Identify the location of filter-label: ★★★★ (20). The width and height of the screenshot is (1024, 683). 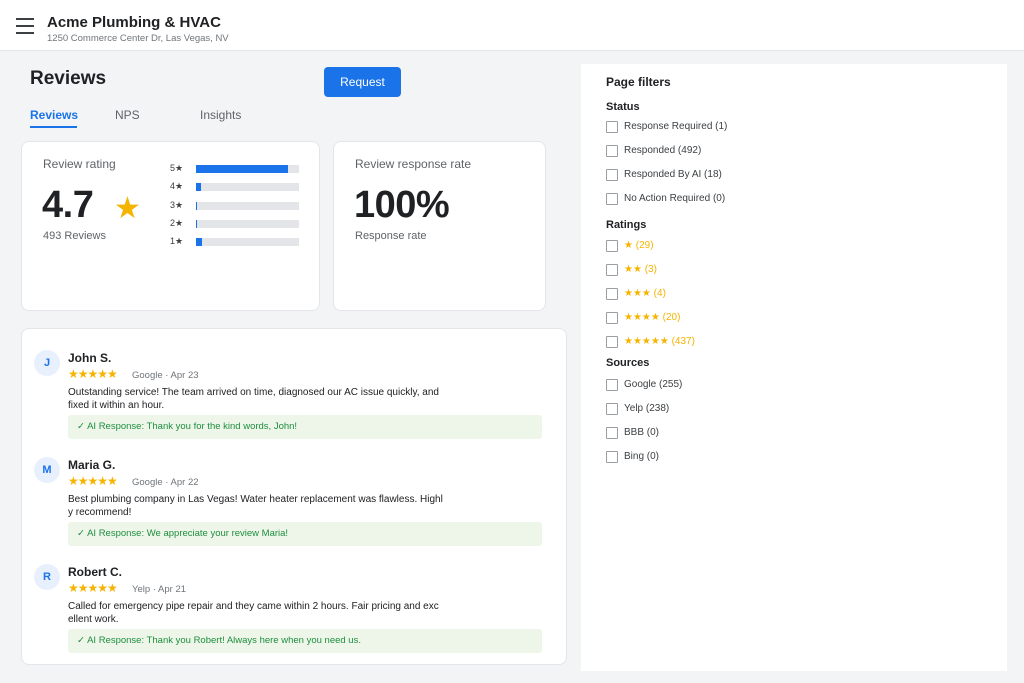
(652, 317).